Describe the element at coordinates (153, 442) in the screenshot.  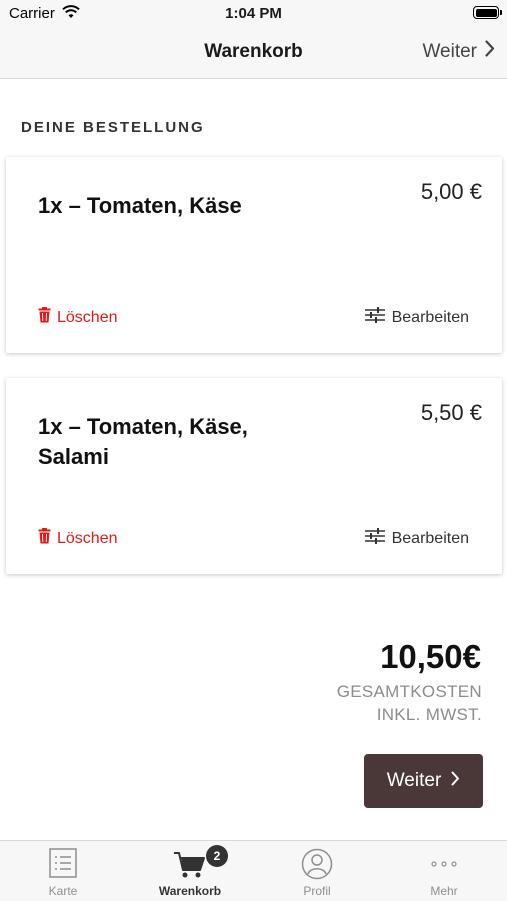
I see `item-title: 1x – Tomaten, Käse, Salami` at that location.